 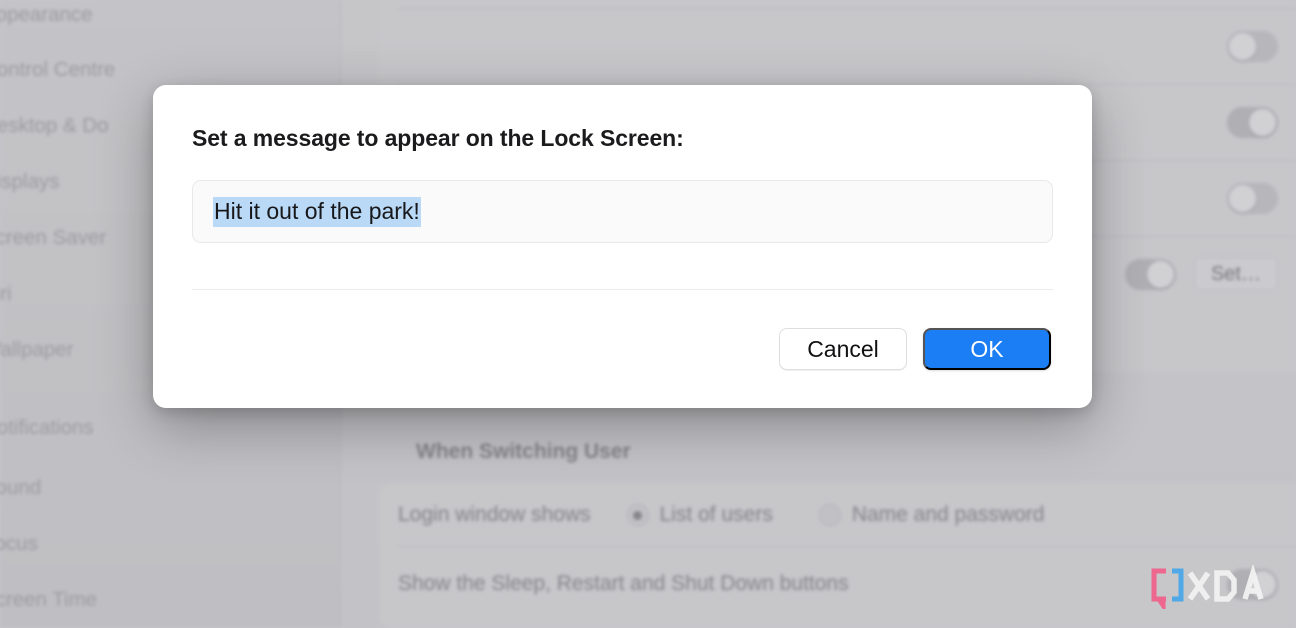 What do you see at coordinates (156, 544) in the screenshot?
I see `sidebar-item-focus: Focus` at bounding box center [156, 544].